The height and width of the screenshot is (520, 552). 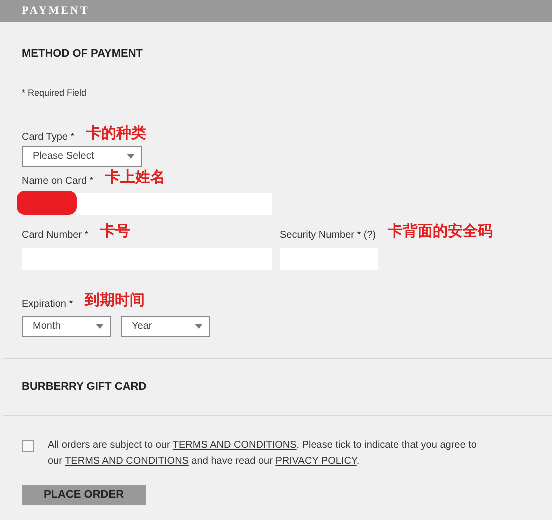 I want to click on terms-text: All orders are subject to our TERMS AND CONDITIONS. Please tick to indicate that you agree to our TERMS AND CONDITIONS and have read our PRIVACY POLICY., so click(x=263, y=454).